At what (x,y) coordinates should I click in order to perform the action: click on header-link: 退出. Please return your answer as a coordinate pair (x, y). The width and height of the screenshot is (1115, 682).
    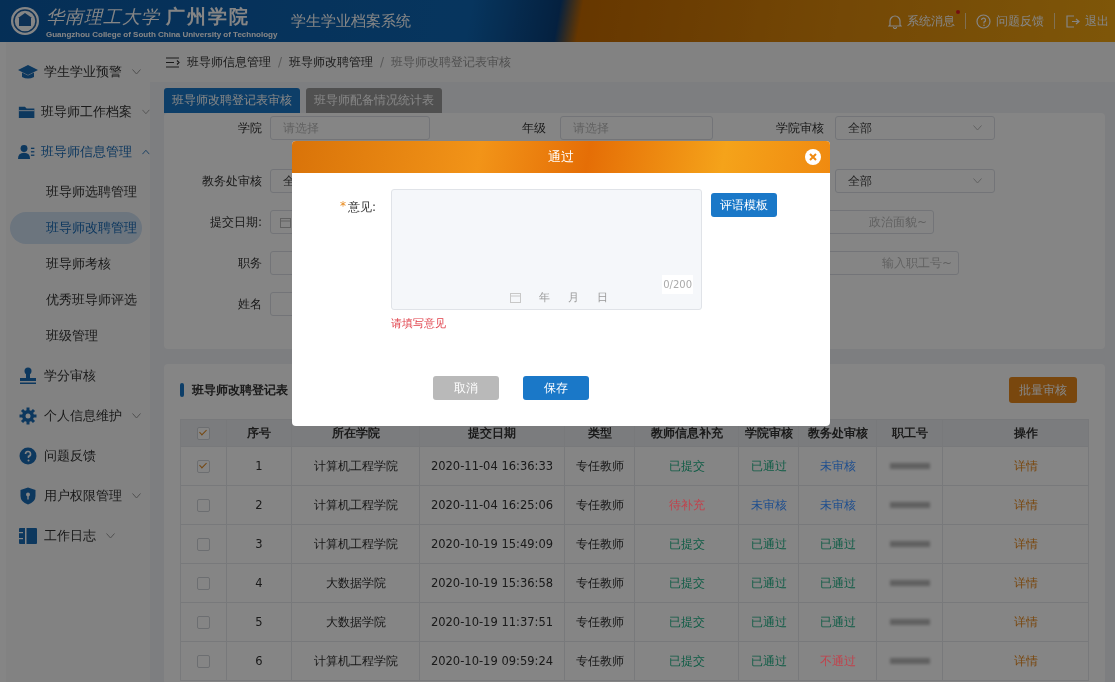
    Looking at the image, I should click on (1087, 21).